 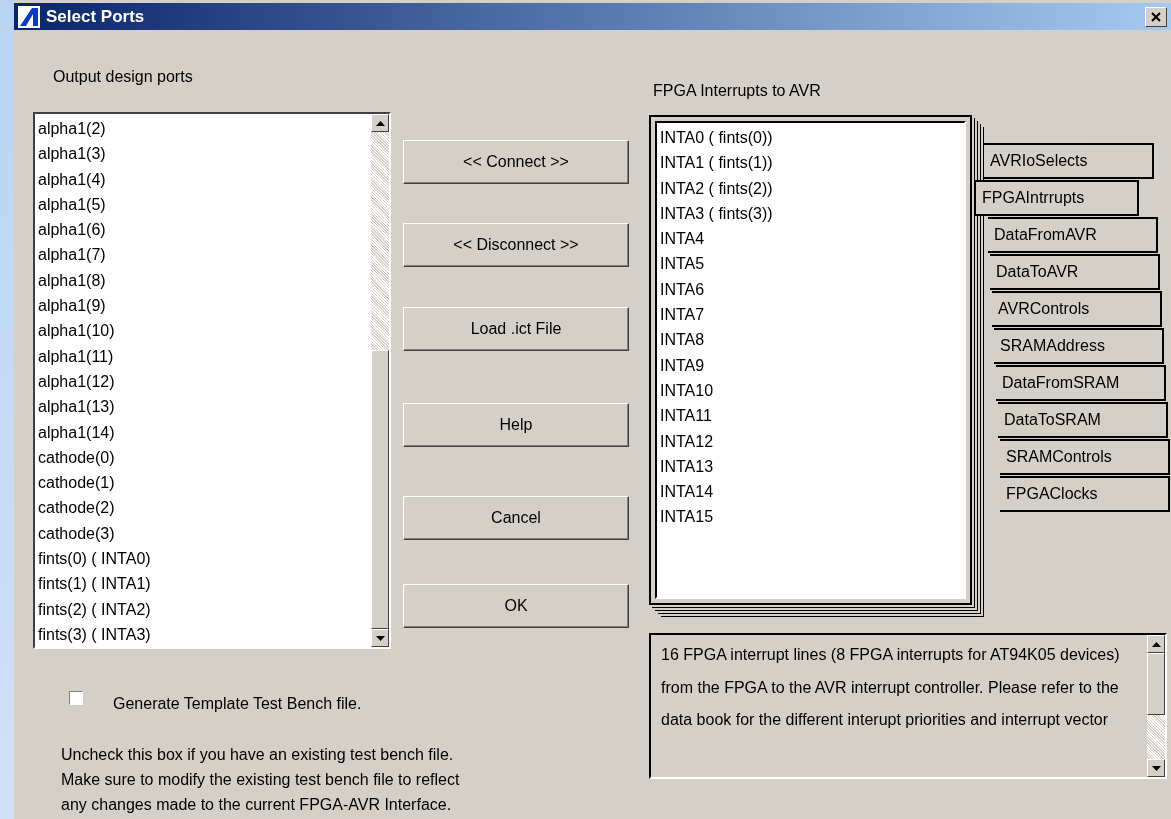 I want to click on list-item: INTA15, so click(x=810, y=517).